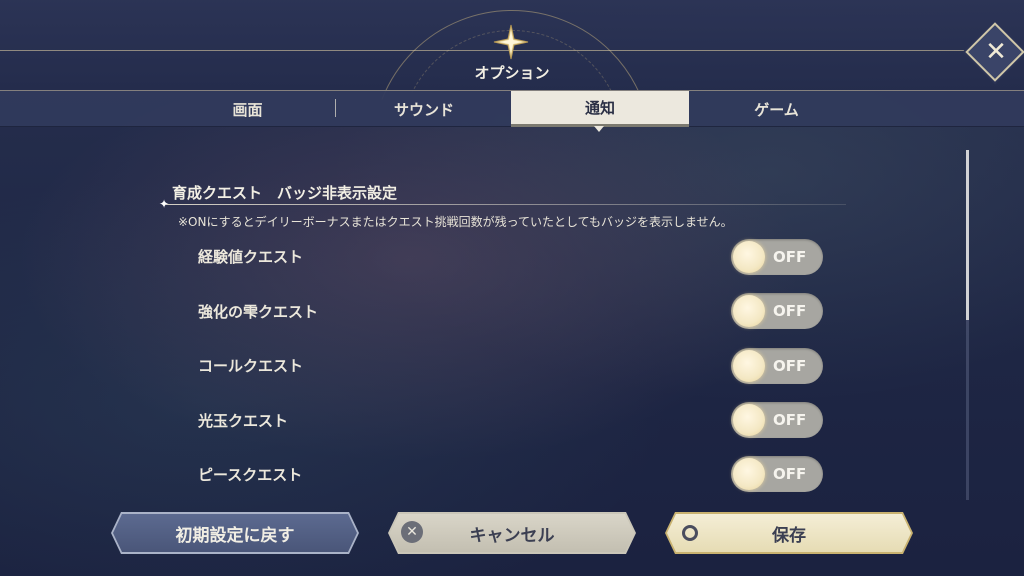 The height and width of the screenshot is (576, 1024). I want to click on row-label-exp-quest: 経験値クエスト, so click(251, 257).